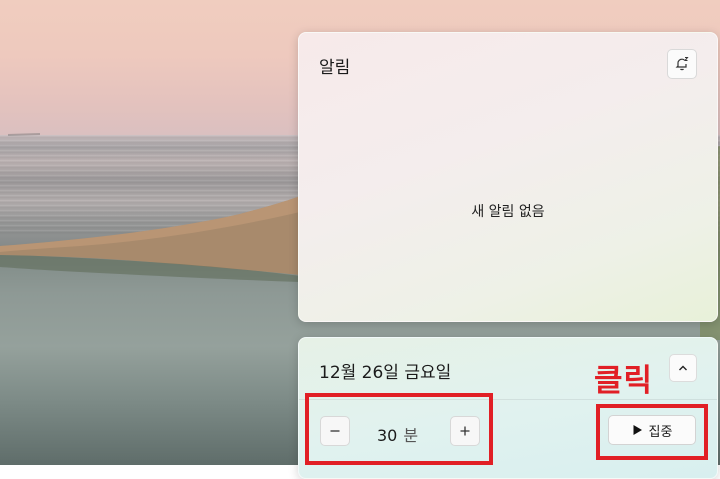 The width and height of the screenshot is (720, 479). Describe the element at coordinates (508, 212) in the screenshot. I see `empty-notifications-message: 새 알림 없음` at that location.